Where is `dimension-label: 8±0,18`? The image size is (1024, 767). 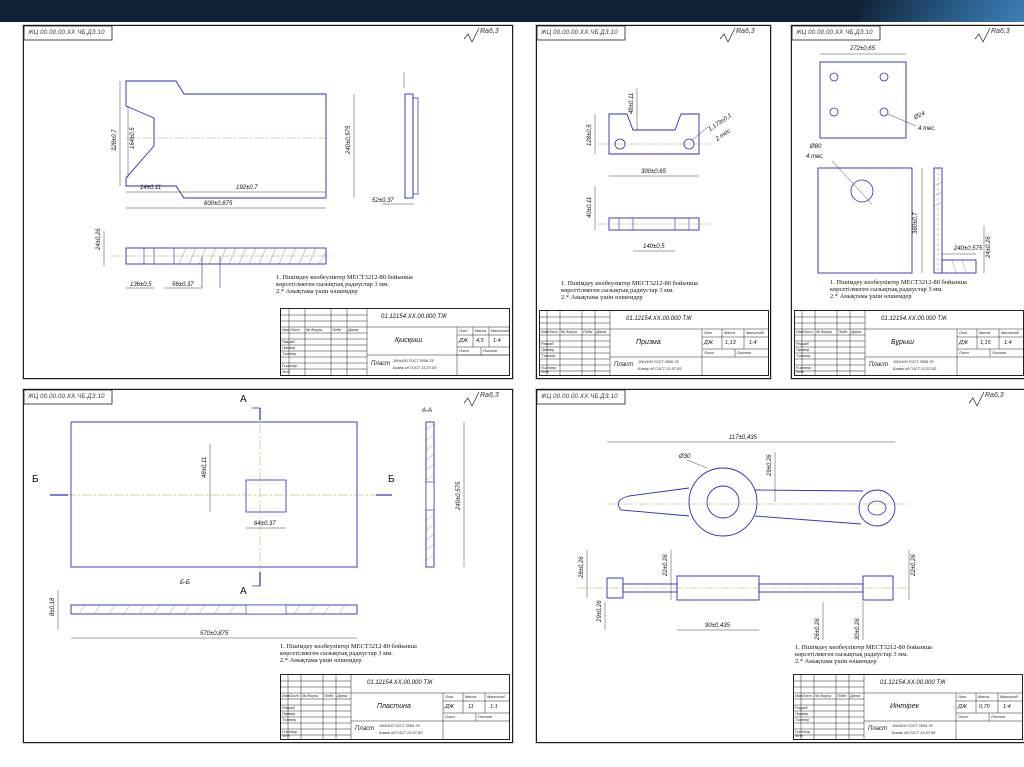
dimension-label: 8±0,18 is located at coordinates (53, 606).